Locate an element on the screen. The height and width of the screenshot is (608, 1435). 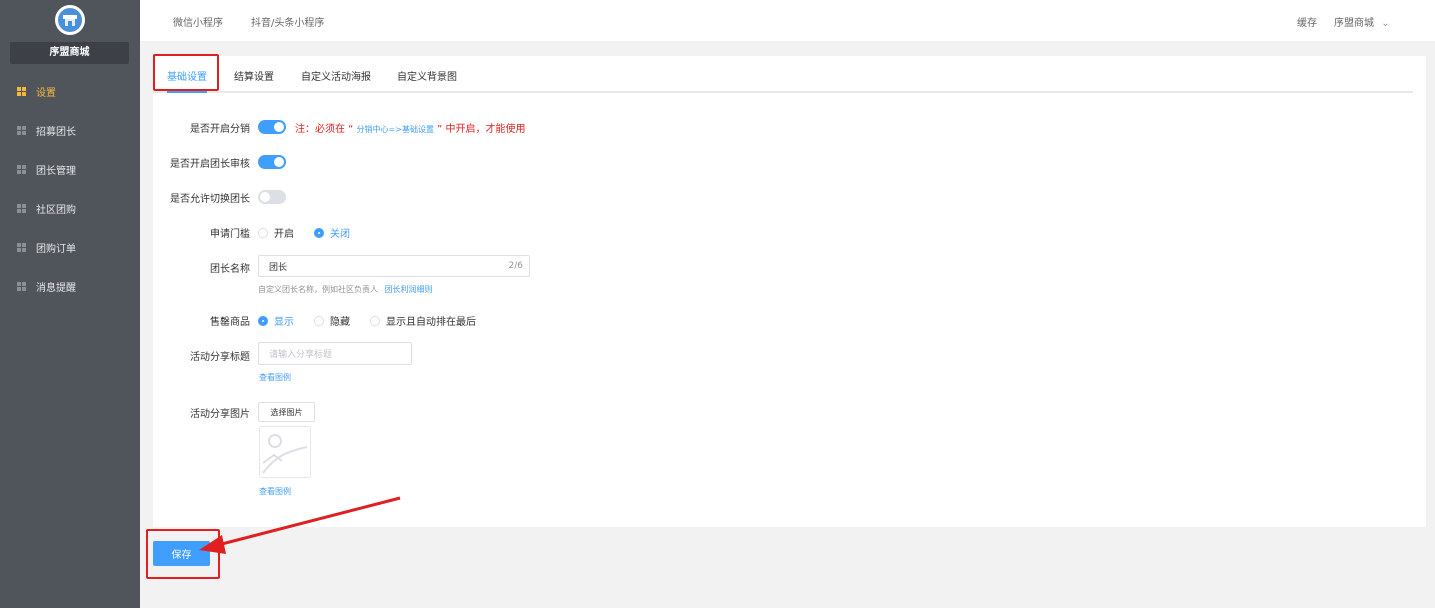
share-title-input: 请输入分享标题 is located at coordinates (335, 353).